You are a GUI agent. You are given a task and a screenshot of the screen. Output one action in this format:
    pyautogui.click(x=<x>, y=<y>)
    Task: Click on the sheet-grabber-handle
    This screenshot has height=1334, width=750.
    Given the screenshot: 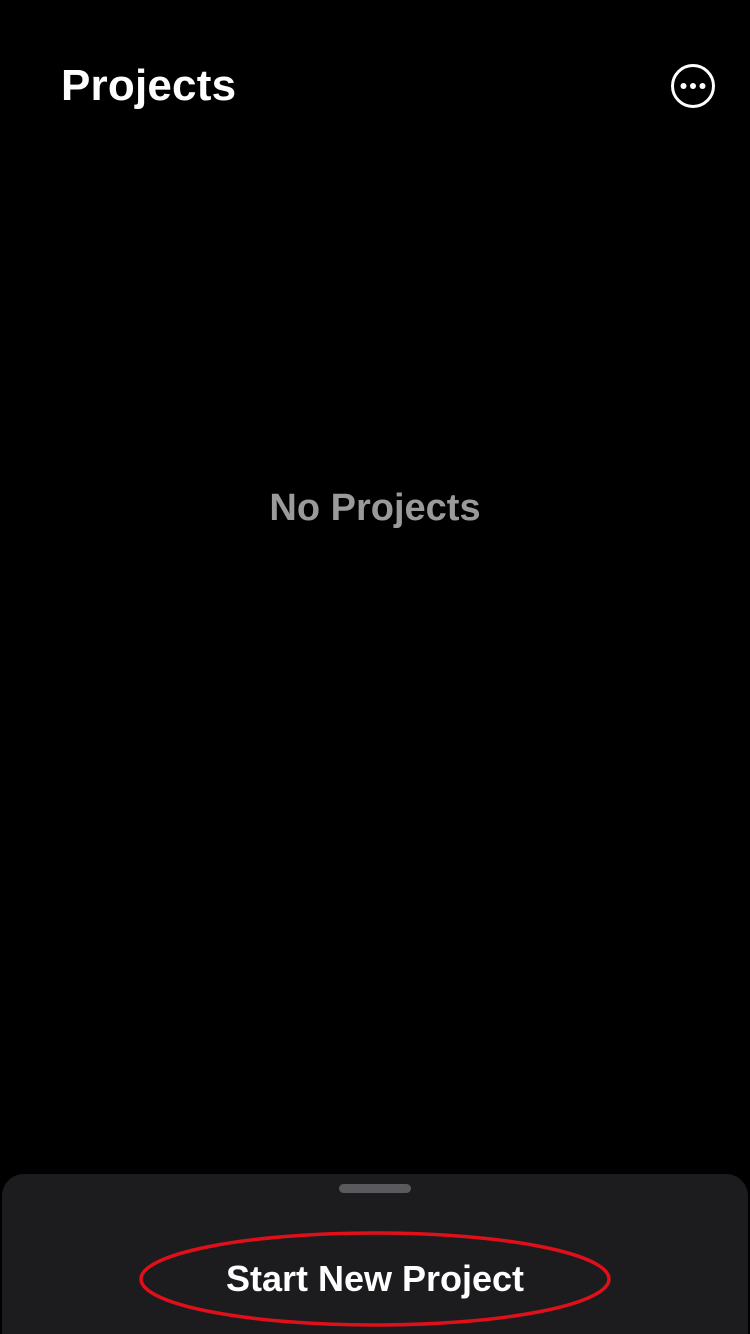 What is the action you would take?
    pyautogui.click(x=375, y=1188)
    